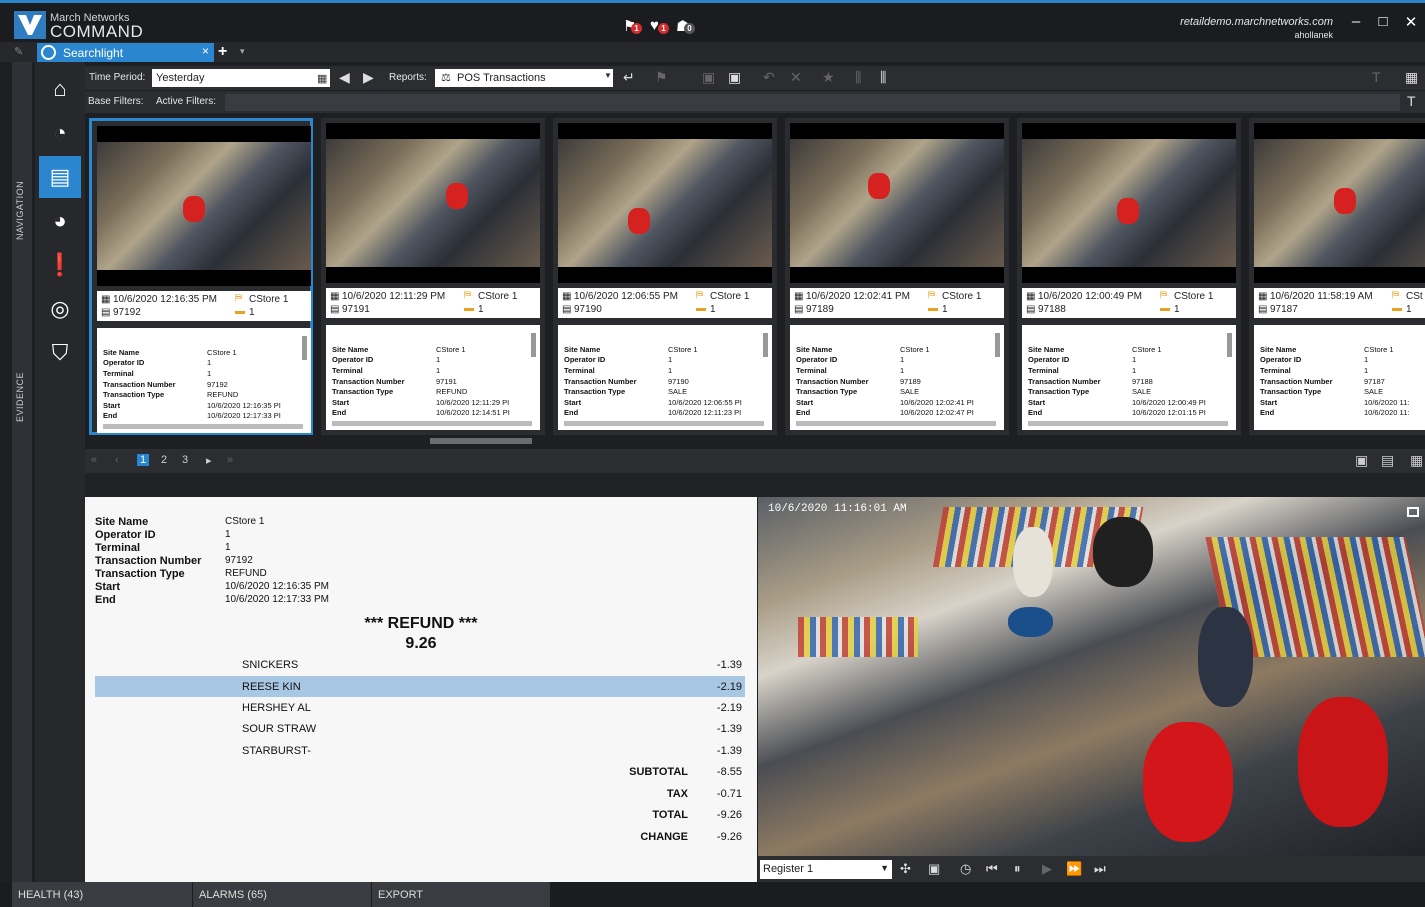  I want to click on tab-menu-icon: ▾, so click(242, 51).